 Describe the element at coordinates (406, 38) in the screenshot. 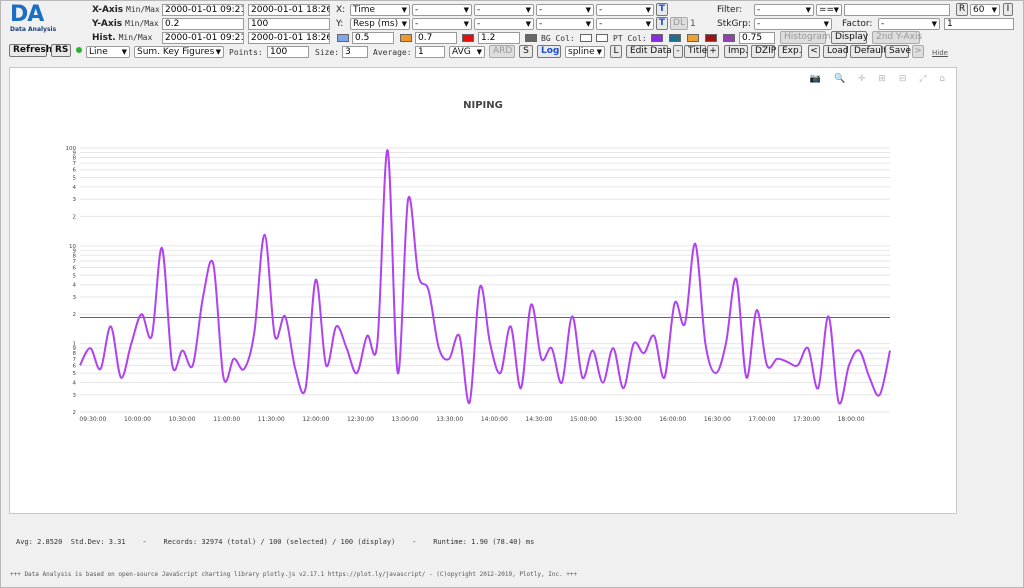

I see `threshold-color-2-swatch` at that location.